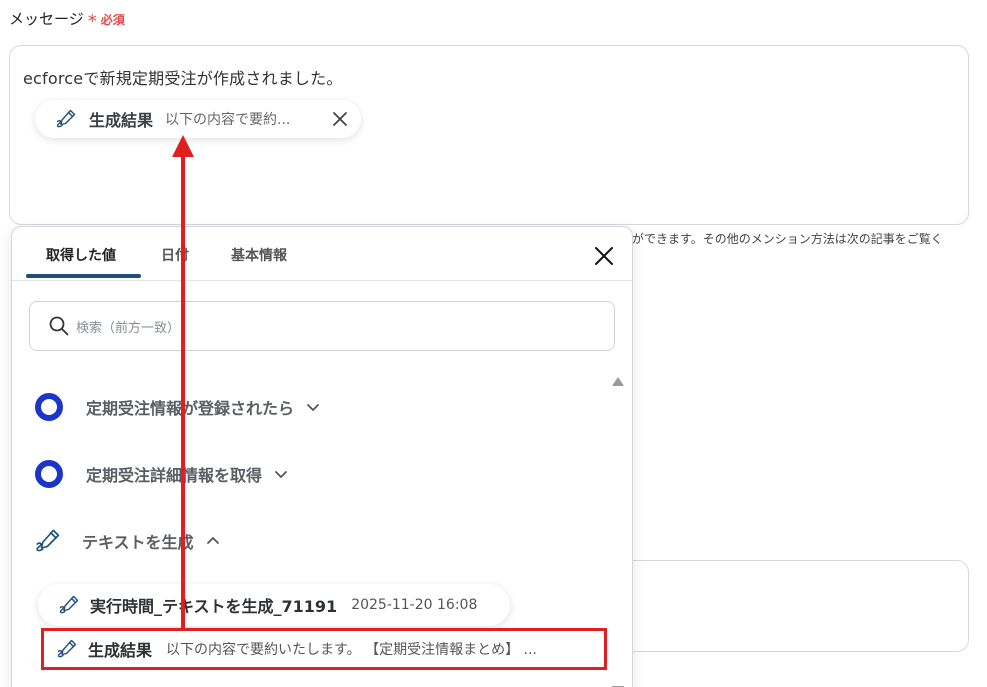 The image size is (987, 687). Describe the element at coordinates (59, 326) in the screenshot. I see `search-icon` at that location.